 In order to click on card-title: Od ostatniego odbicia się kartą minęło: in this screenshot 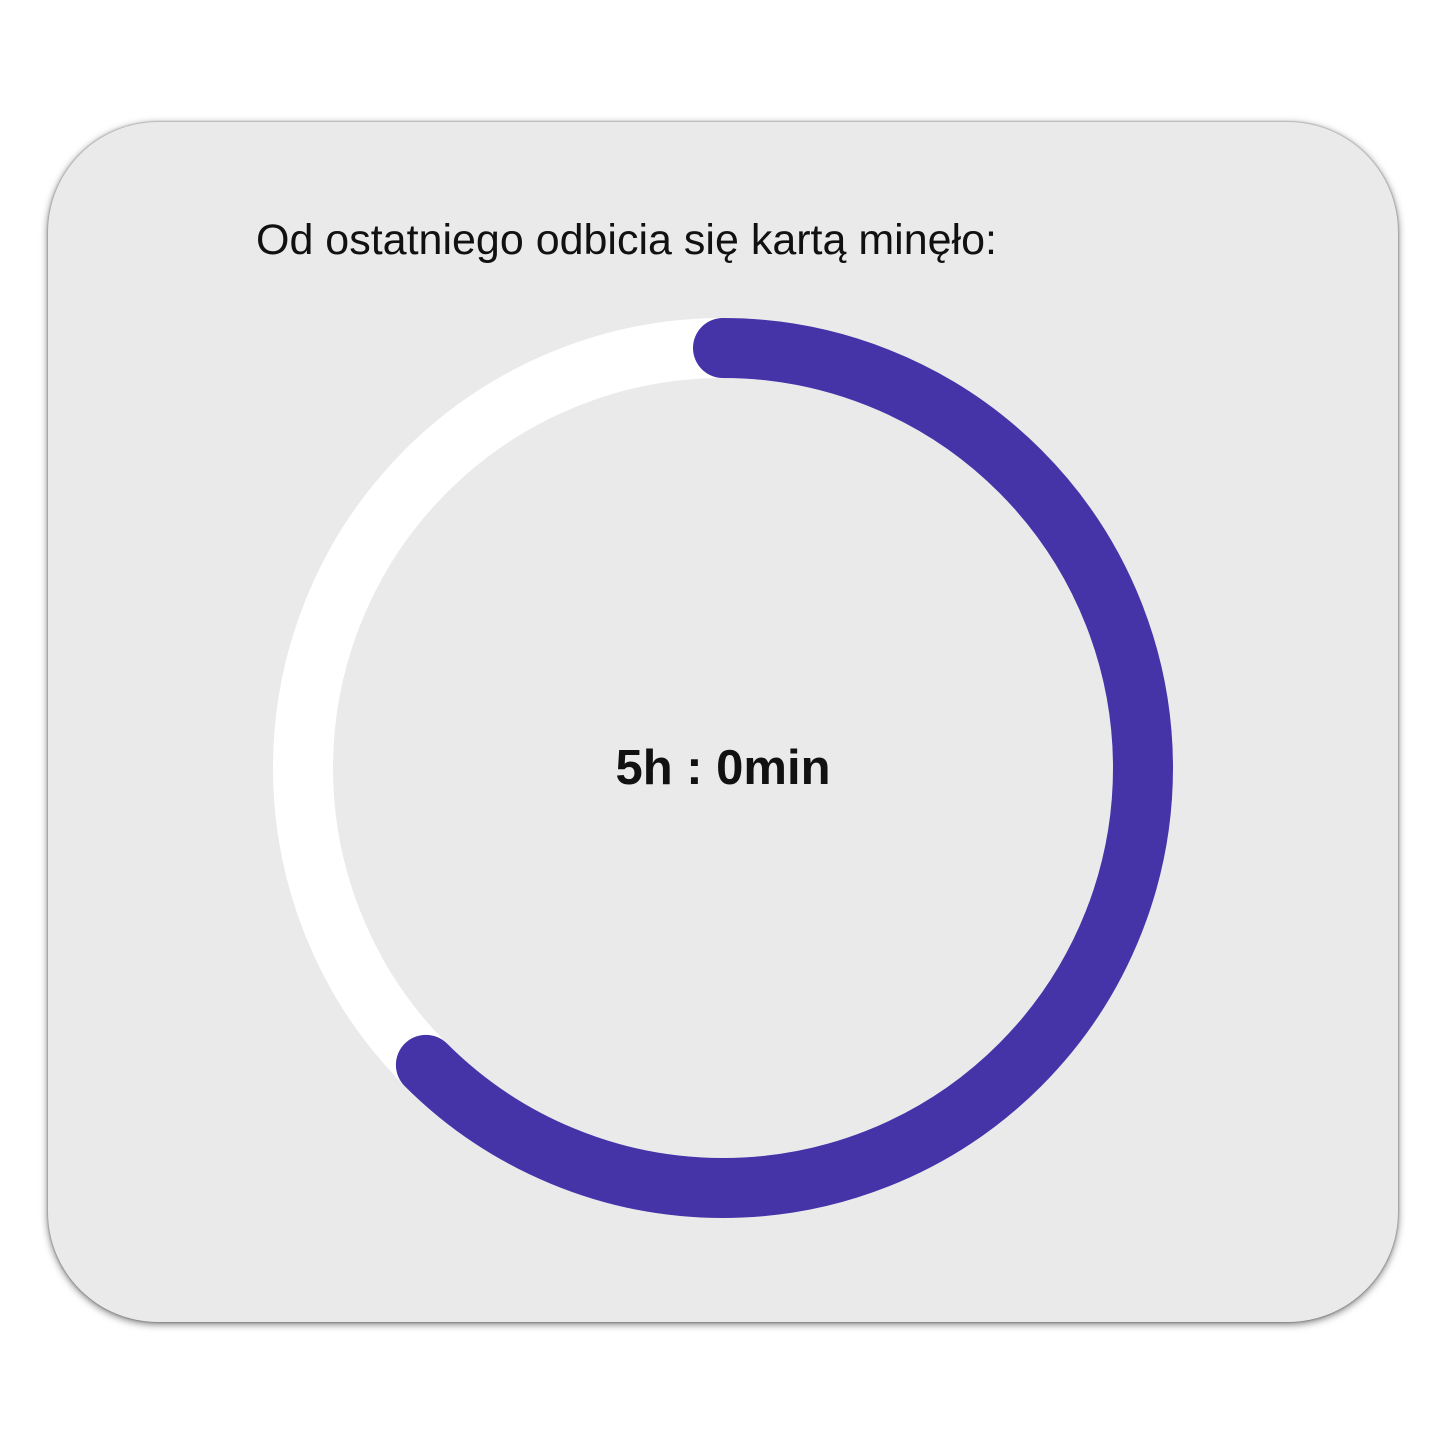, I will do `click(626, 240)`.